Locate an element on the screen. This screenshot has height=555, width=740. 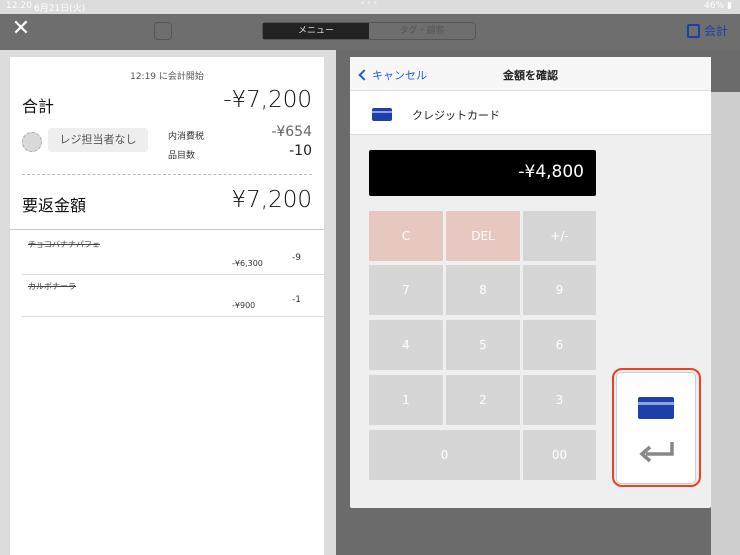
tax-label: 内消費税 is located at coordinates (186, 137).